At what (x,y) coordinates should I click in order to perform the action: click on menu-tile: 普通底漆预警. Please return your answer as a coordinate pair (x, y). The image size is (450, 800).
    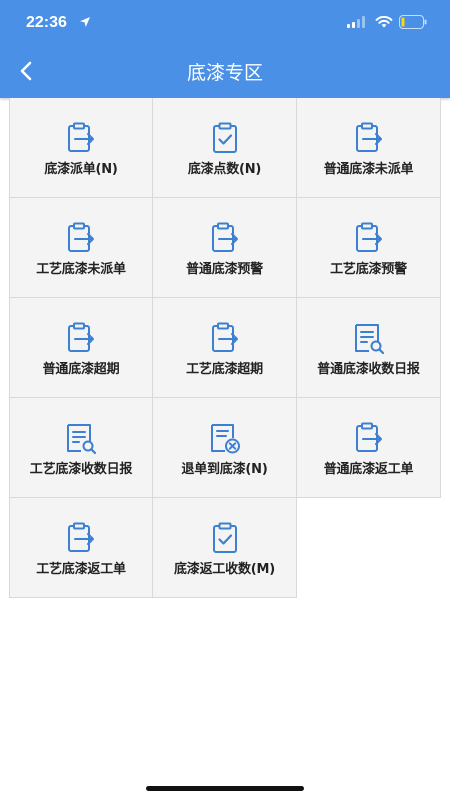
    Looking at the image, I should click on (225, 248).